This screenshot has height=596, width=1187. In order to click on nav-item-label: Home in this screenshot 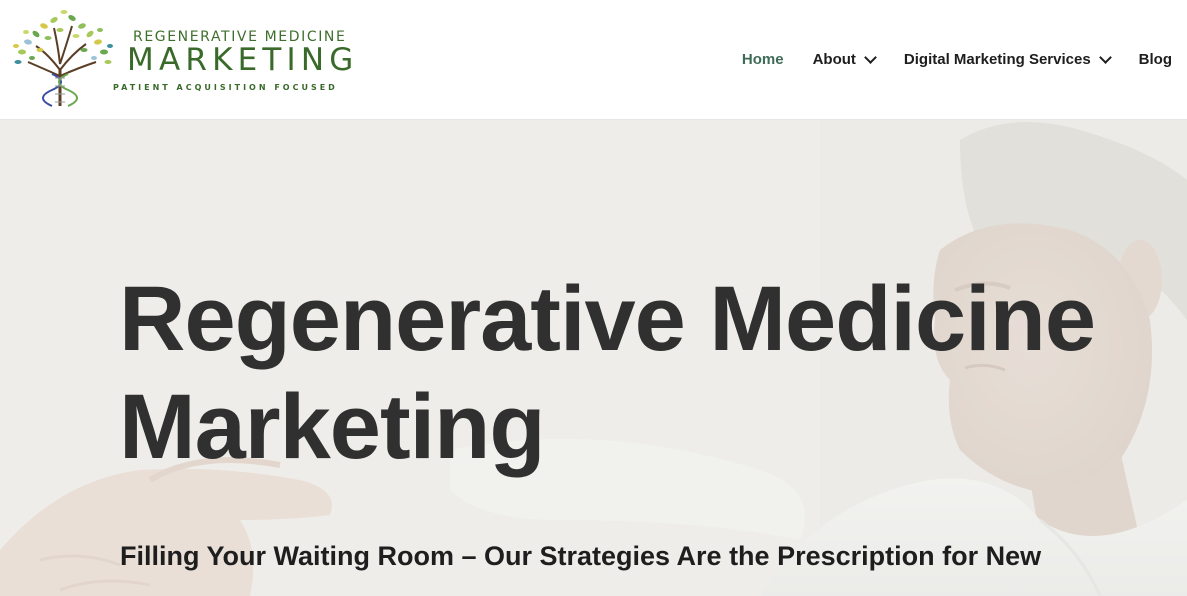, I will do `click(762, 59)`.